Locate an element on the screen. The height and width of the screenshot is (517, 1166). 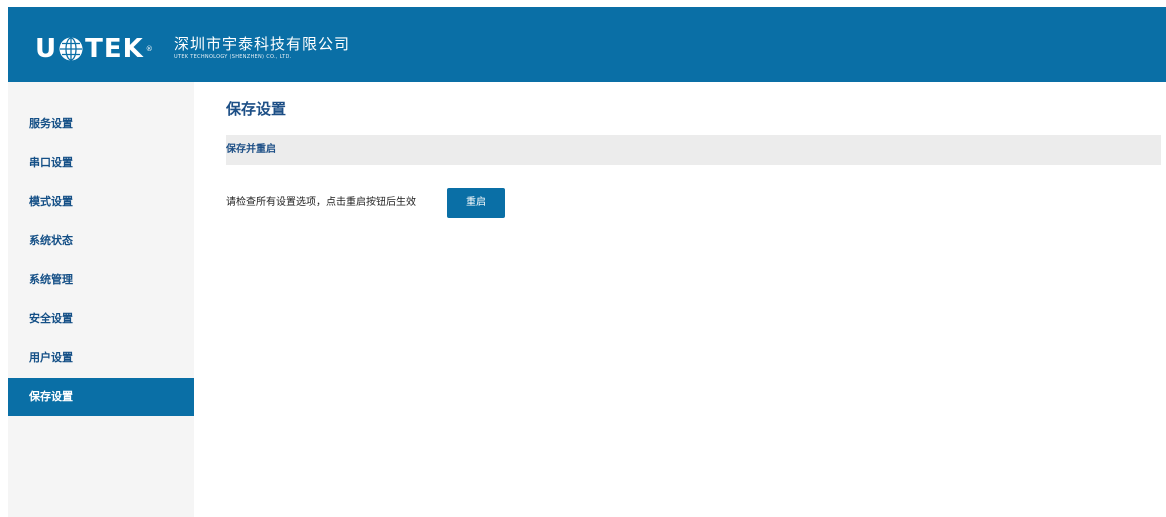
sidebar-item-system-management: 系统管理 is located at coordinates (101, 280).